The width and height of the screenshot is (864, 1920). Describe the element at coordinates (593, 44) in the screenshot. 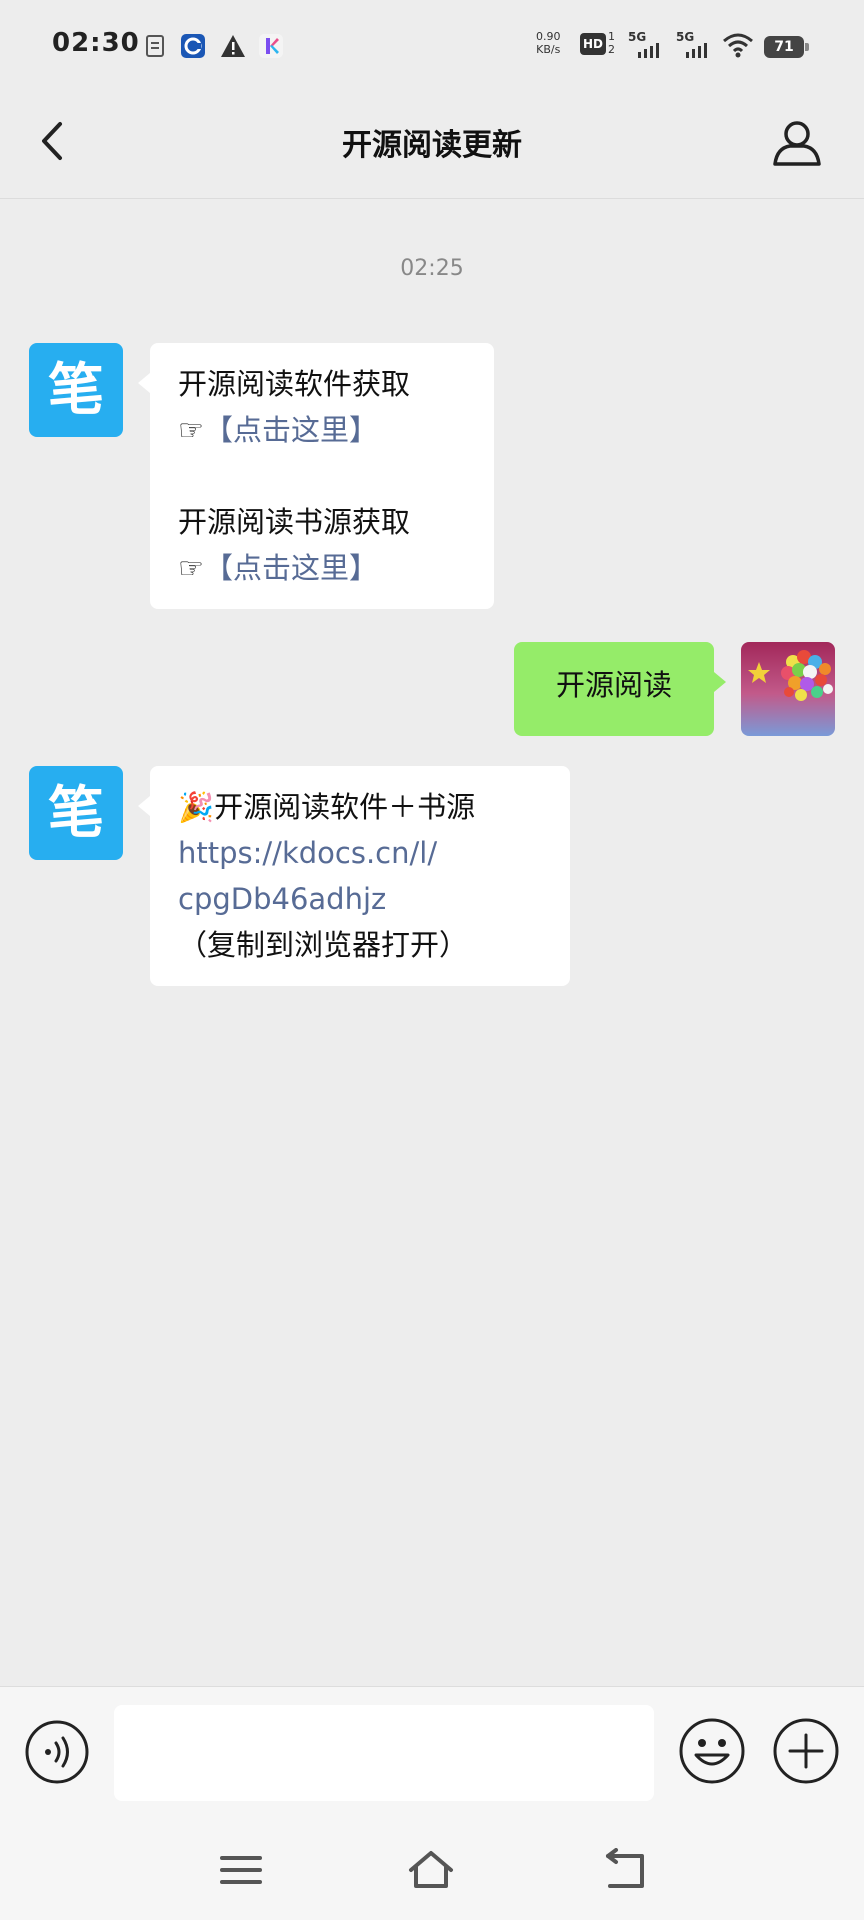

I see `hd-badge: HD` at that location.